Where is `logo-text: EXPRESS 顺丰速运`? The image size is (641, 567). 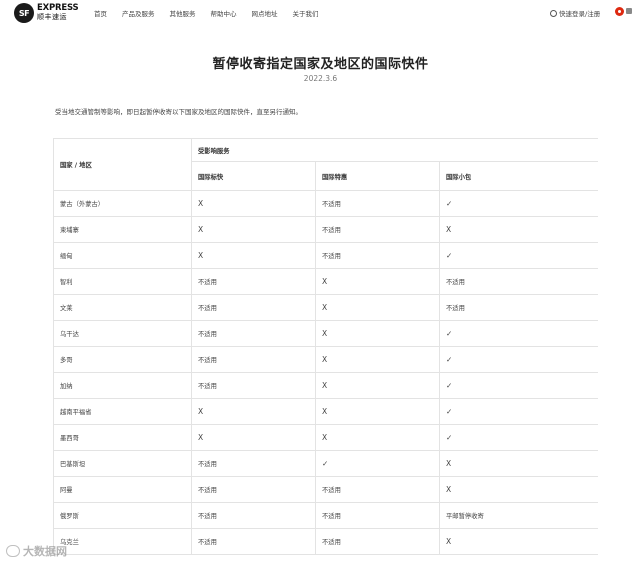
logo-text: EXPRESS 顺丰速运 is located at coordinates (58, 12).